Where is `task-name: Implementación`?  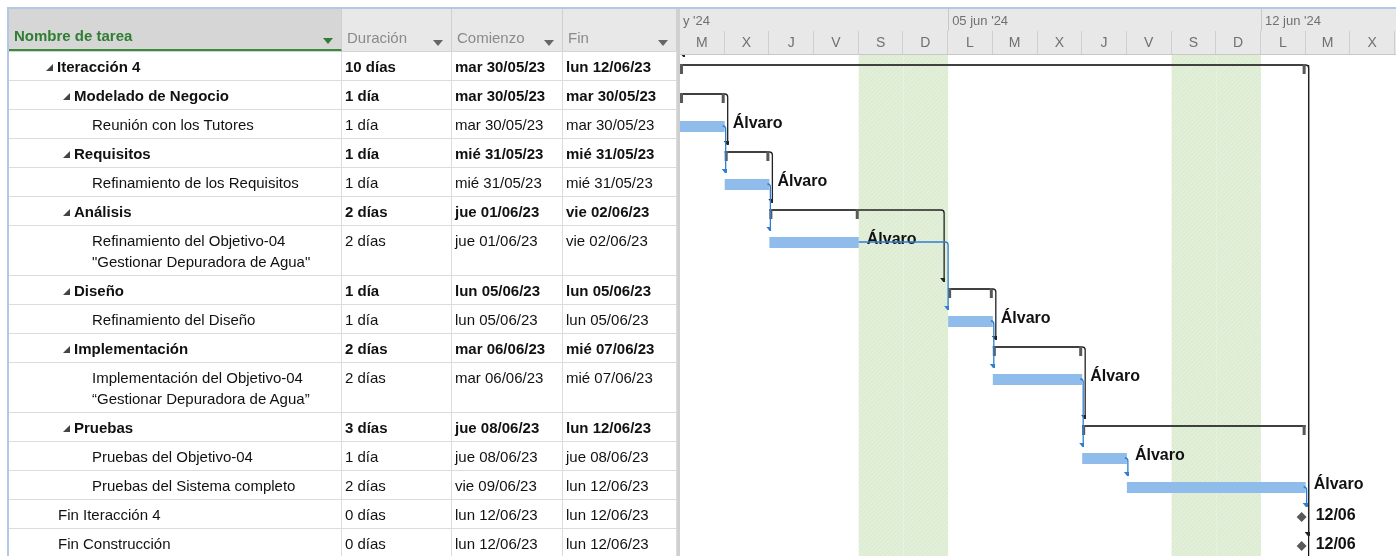 task-name: Implementación is located at coordinates (131, 349).